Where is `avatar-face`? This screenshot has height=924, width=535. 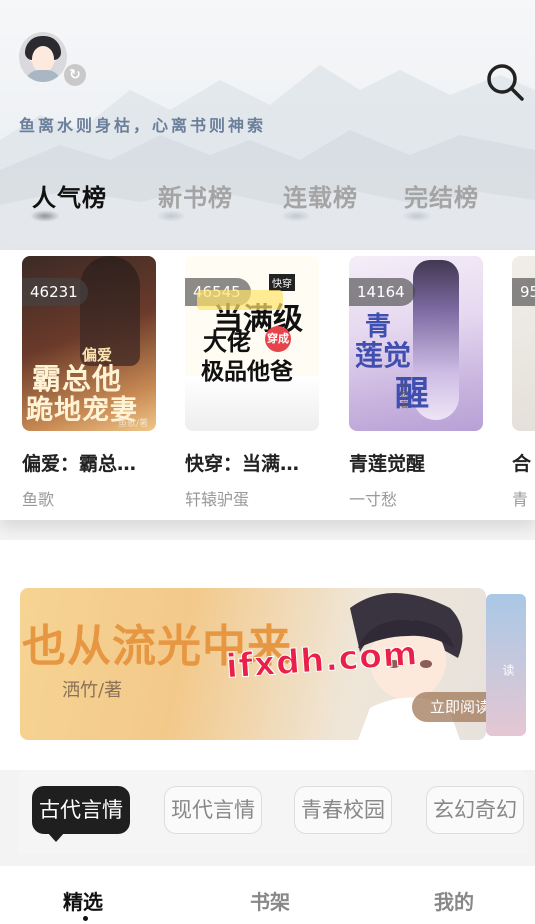
avatar-face is located at coordinates (43, 59).